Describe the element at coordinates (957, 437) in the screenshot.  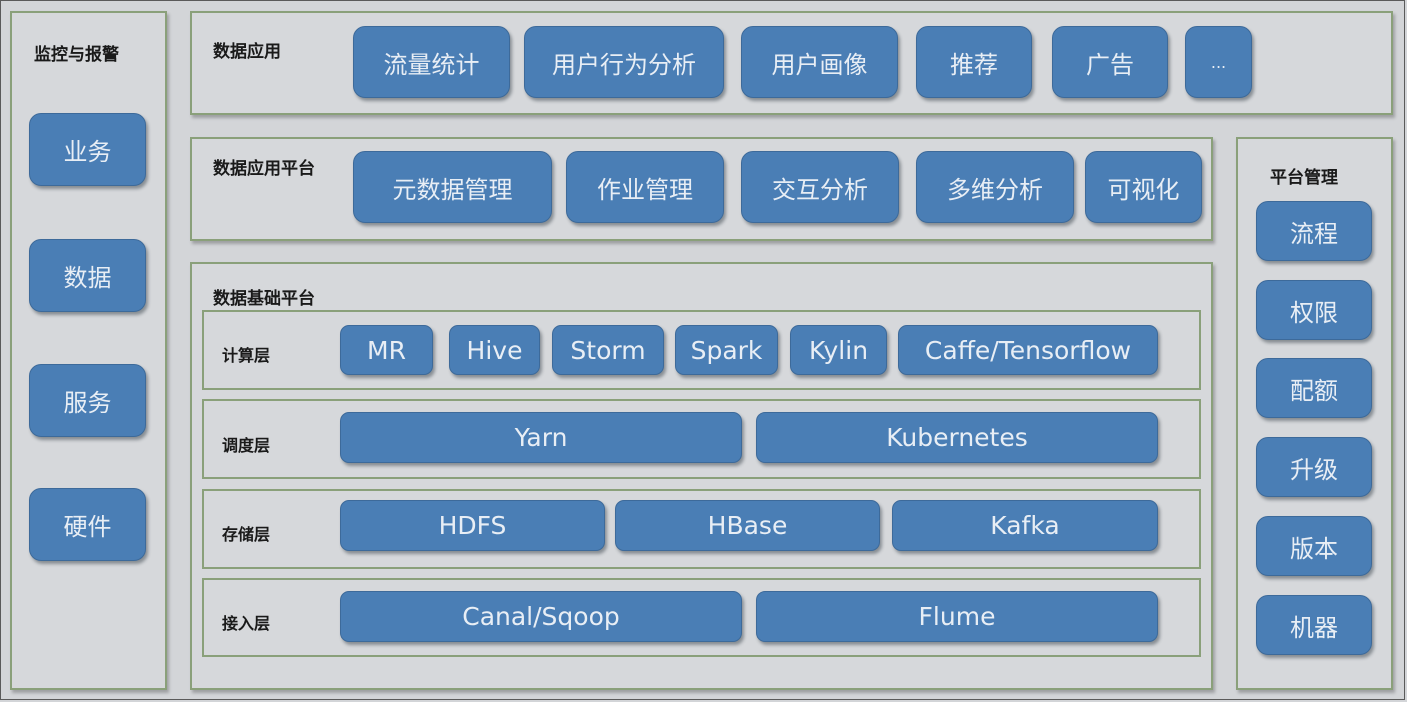
I see `scheduling-kubernetes: Kubernetes` at that location.